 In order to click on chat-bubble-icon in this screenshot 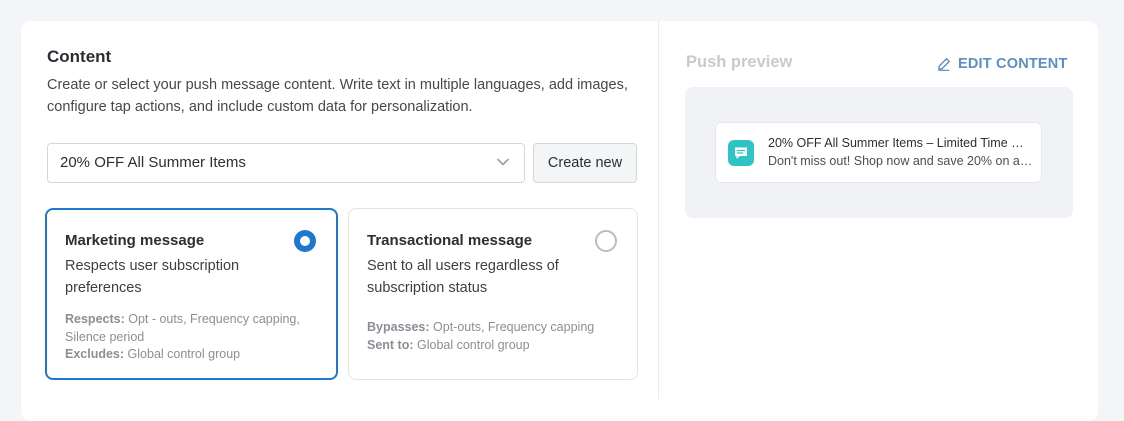, I will do `click(741, 153)`.